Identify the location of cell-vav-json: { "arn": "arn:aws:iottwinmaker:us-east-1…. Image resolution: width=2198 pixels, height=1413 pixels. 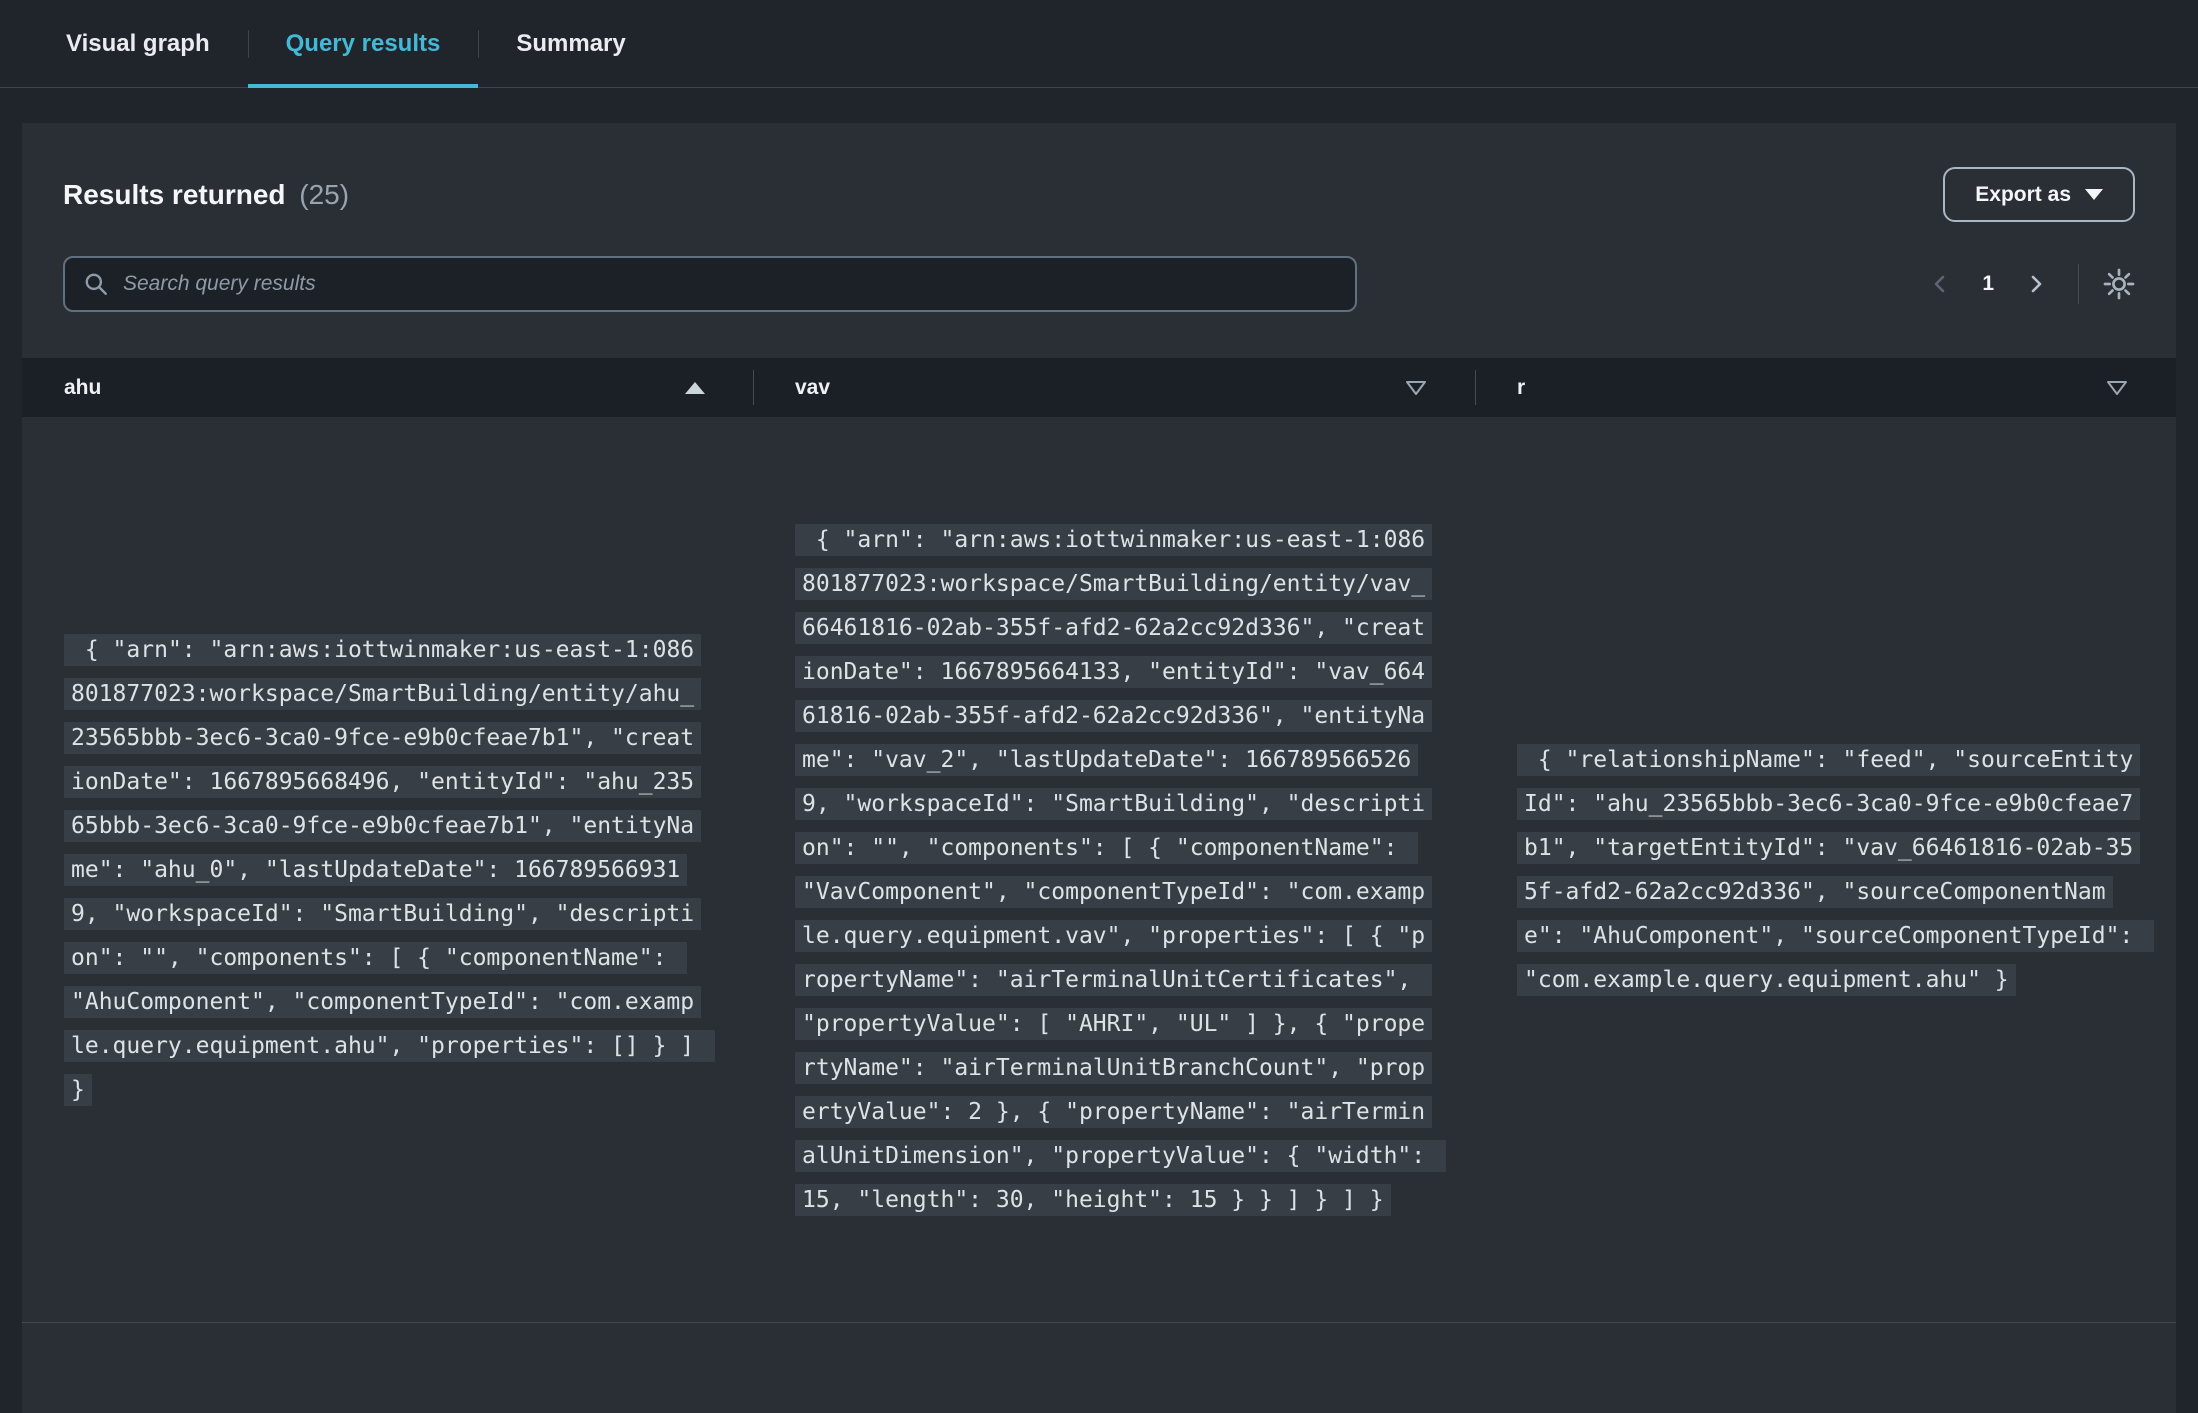
(1120, 869).